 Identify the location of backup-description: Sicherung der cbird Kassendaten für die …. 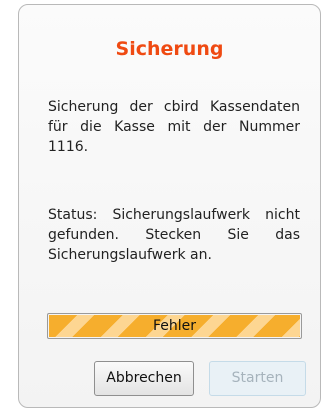
(174, 127).